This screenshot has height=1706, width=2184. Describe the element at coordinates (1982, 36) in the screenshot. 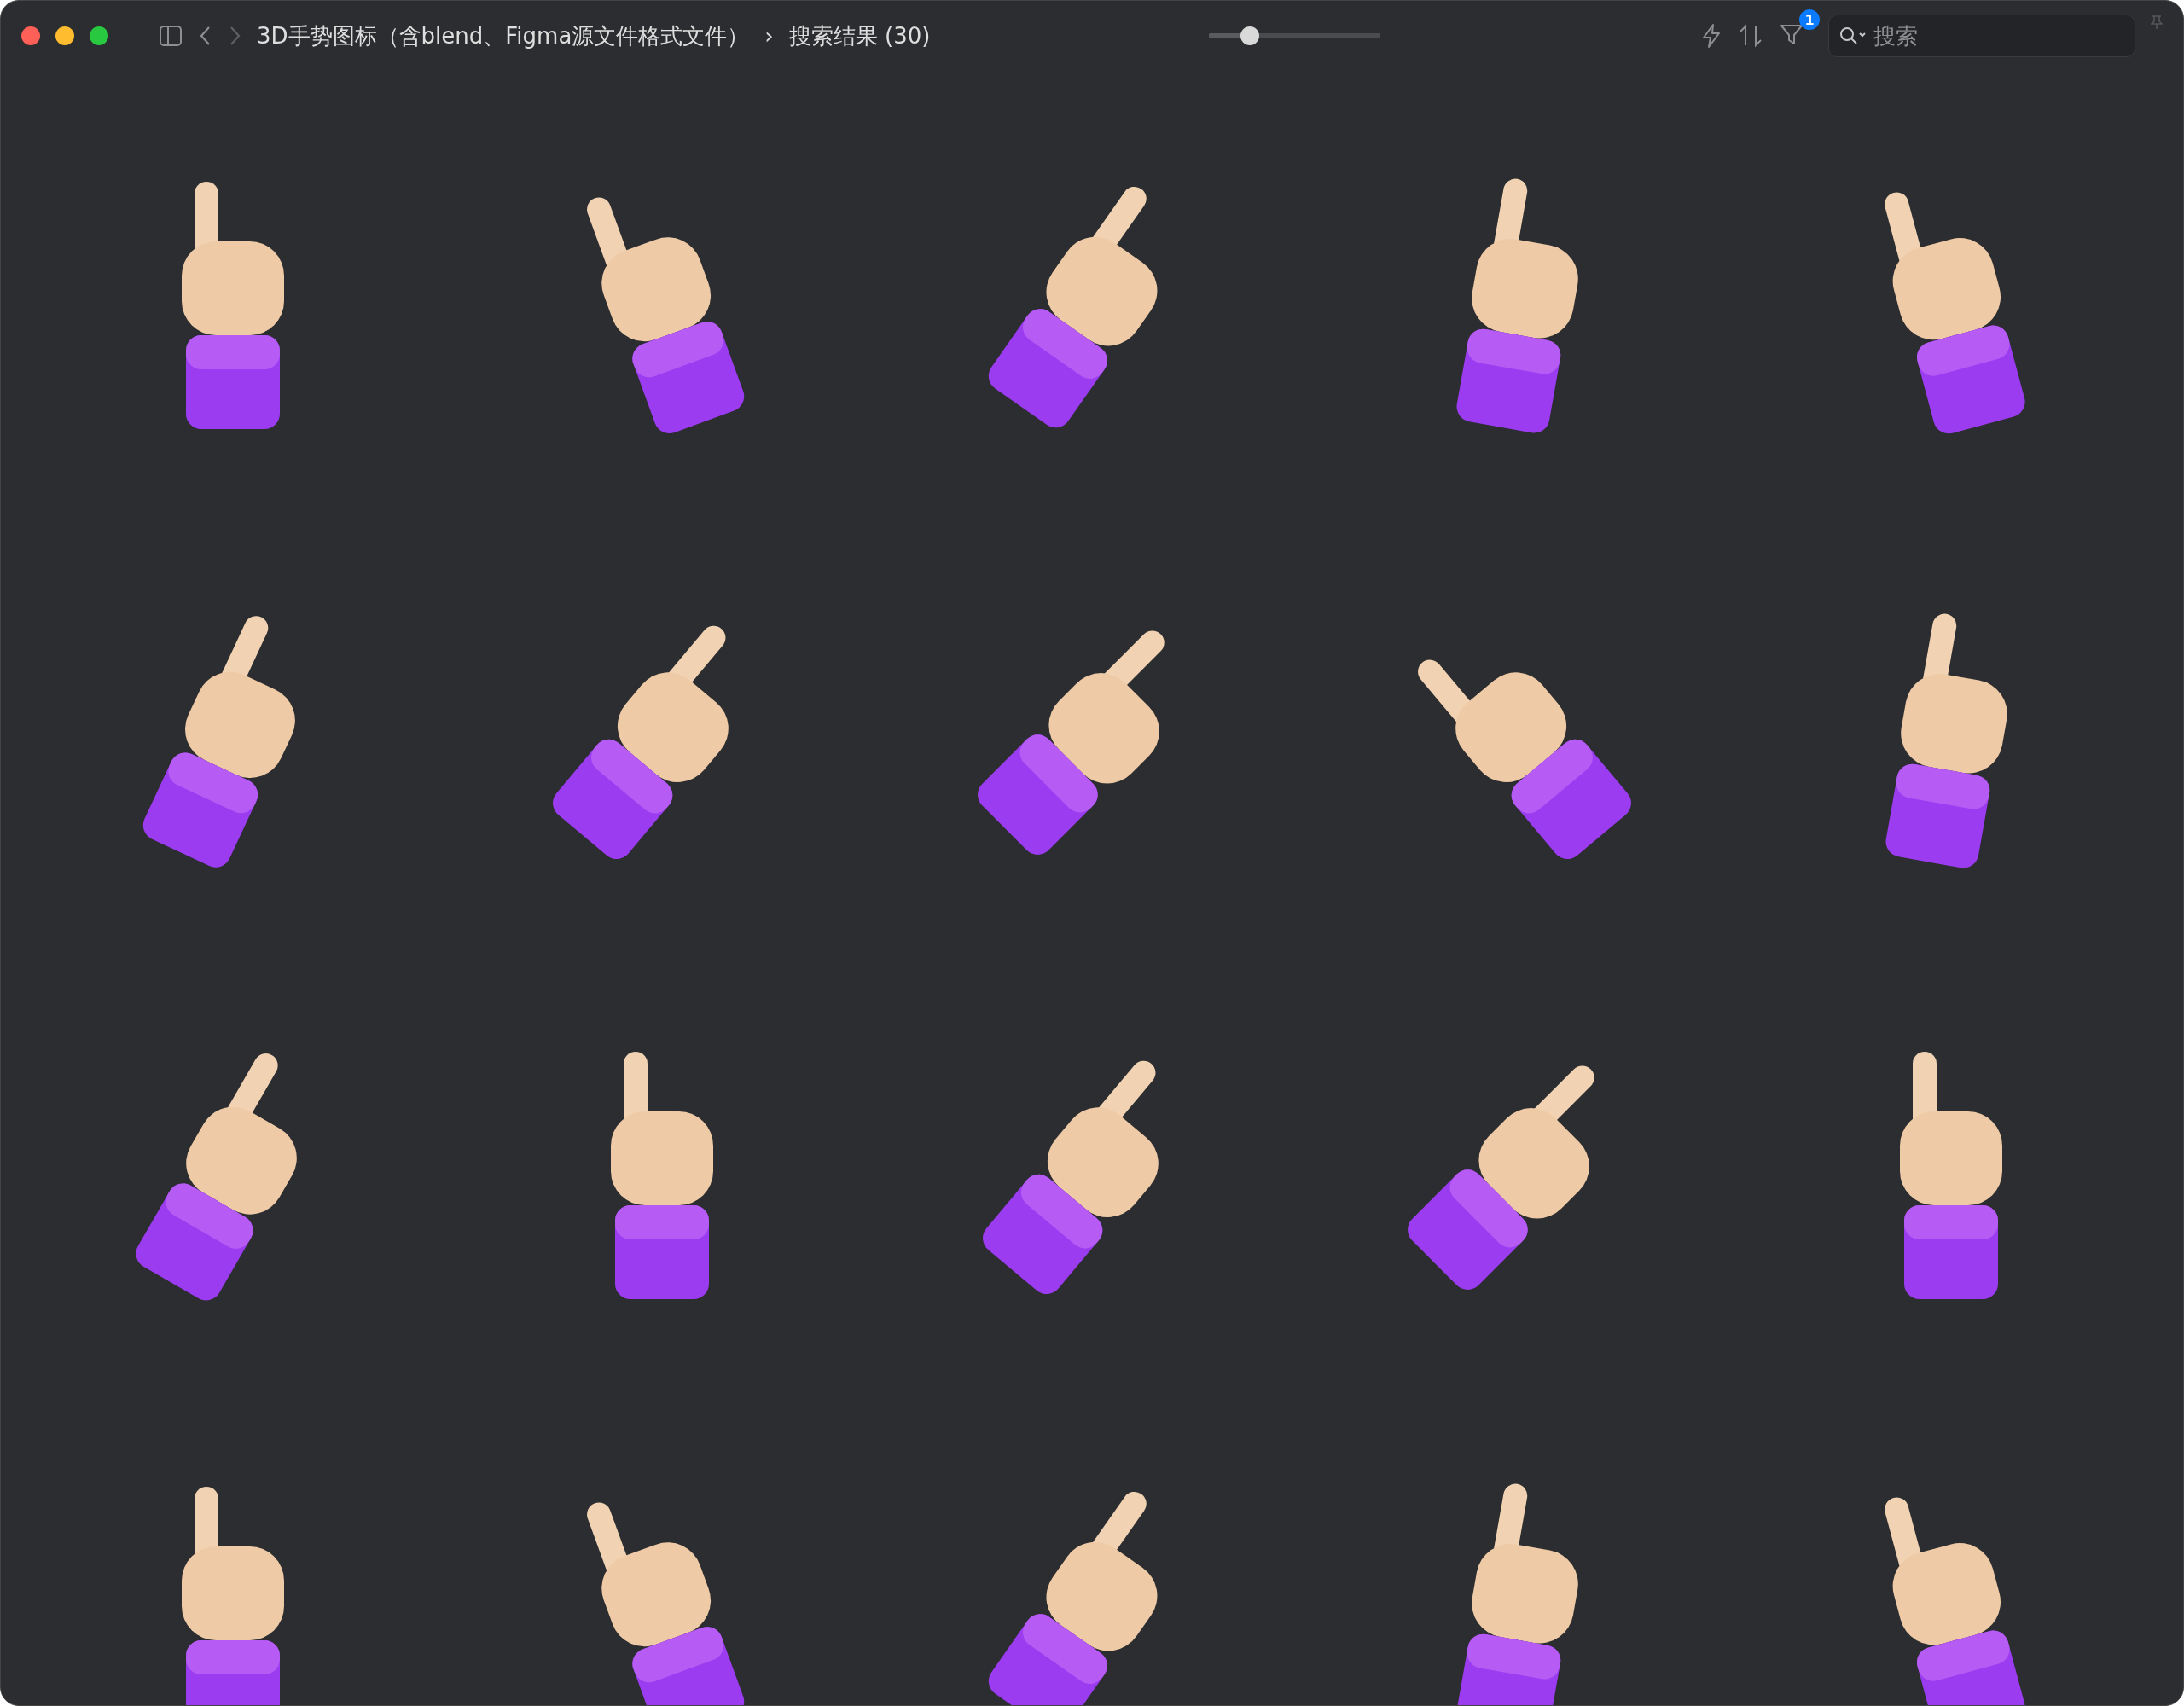

I see `search-field: 搜索` at that location.